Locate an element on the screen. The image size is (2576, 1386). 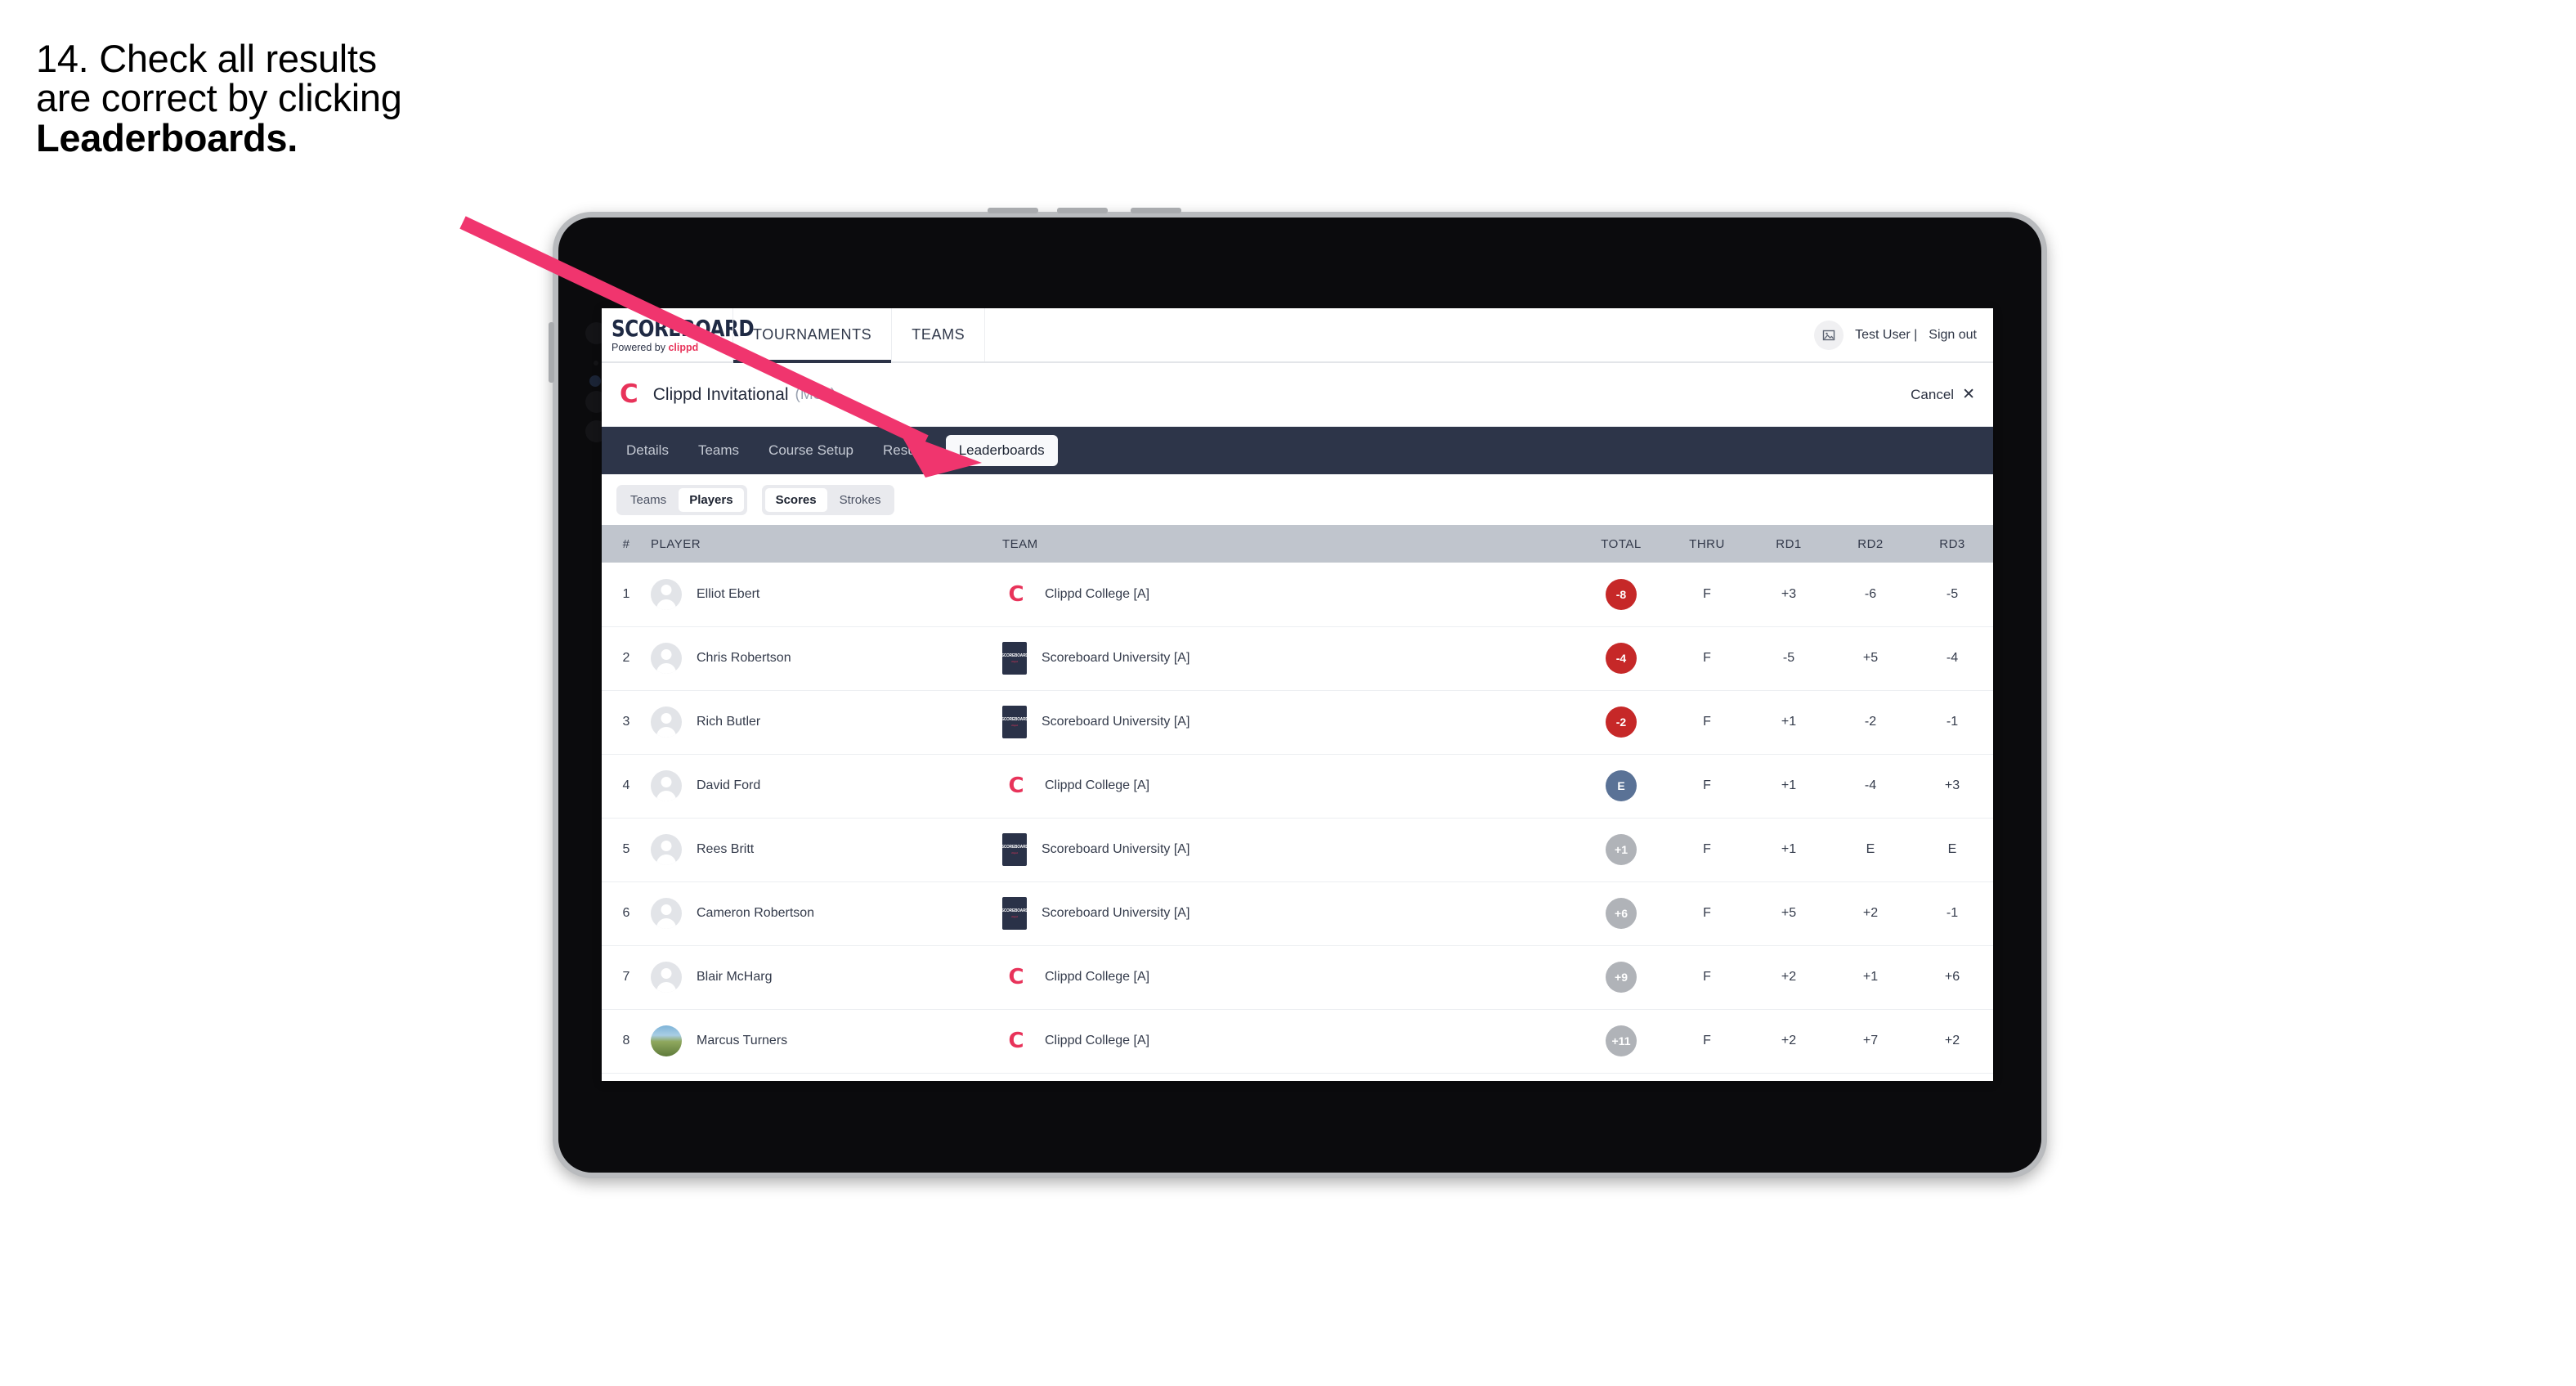
table-row: 4 David Ford C Clippd College [A] E F +1 -4 +3 is located at coordinates (1297, 786).